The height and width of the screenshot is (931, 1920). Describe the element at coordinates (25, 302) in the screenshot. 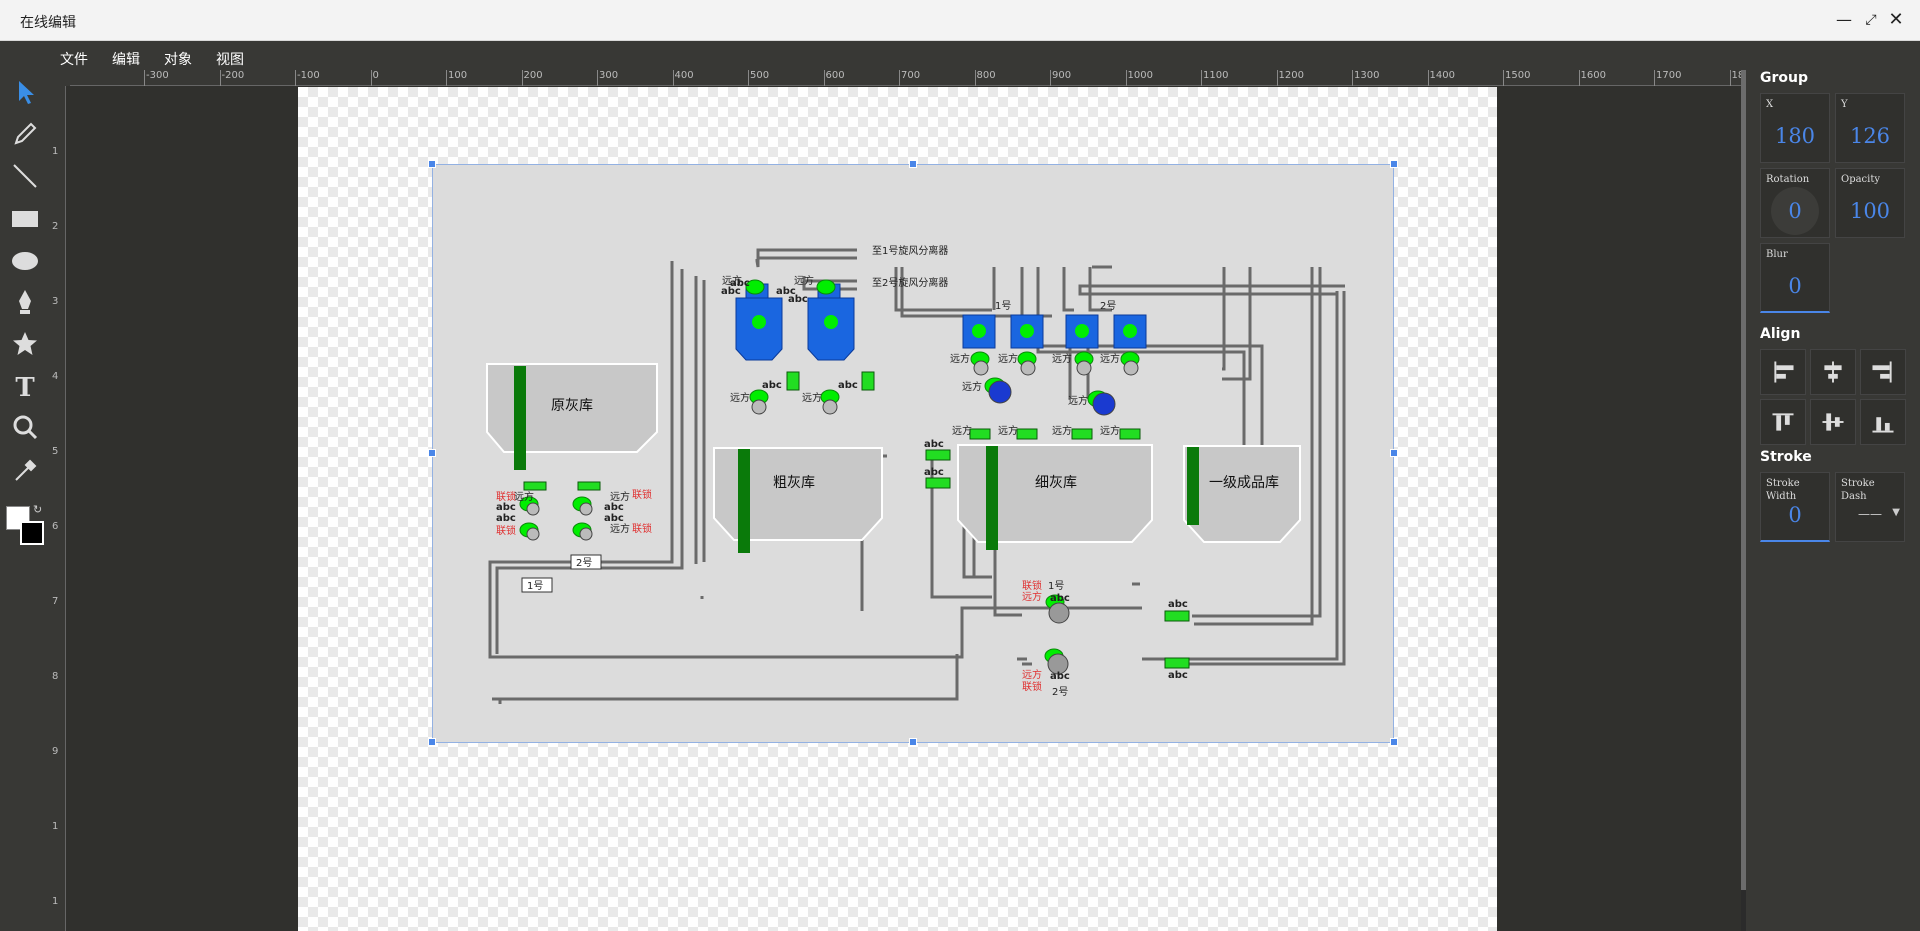

I see `pen-tool-icon` at that location.